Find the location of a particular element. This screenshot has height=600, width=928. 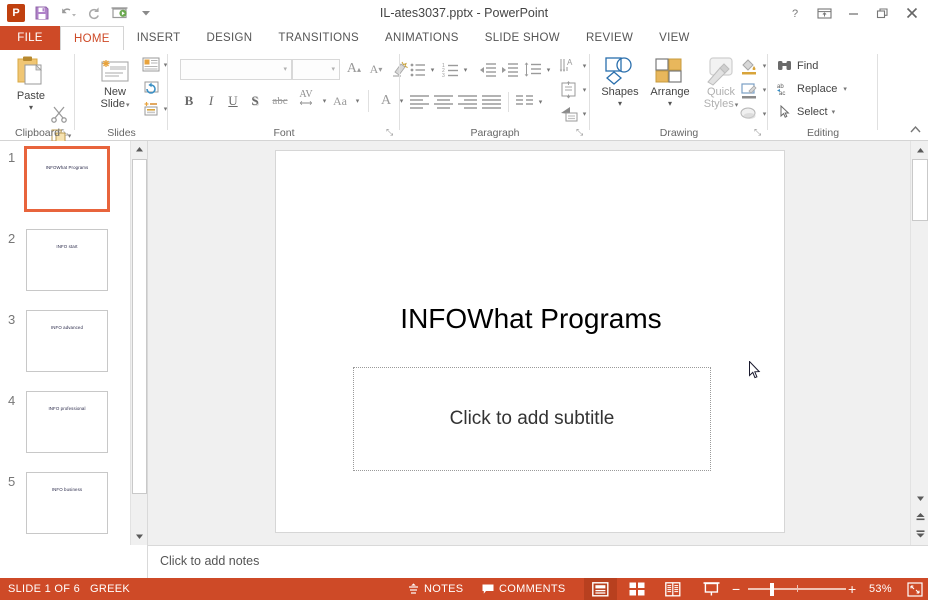

tab-animations: ANIMATIONS is located at coordinates (422, 38).